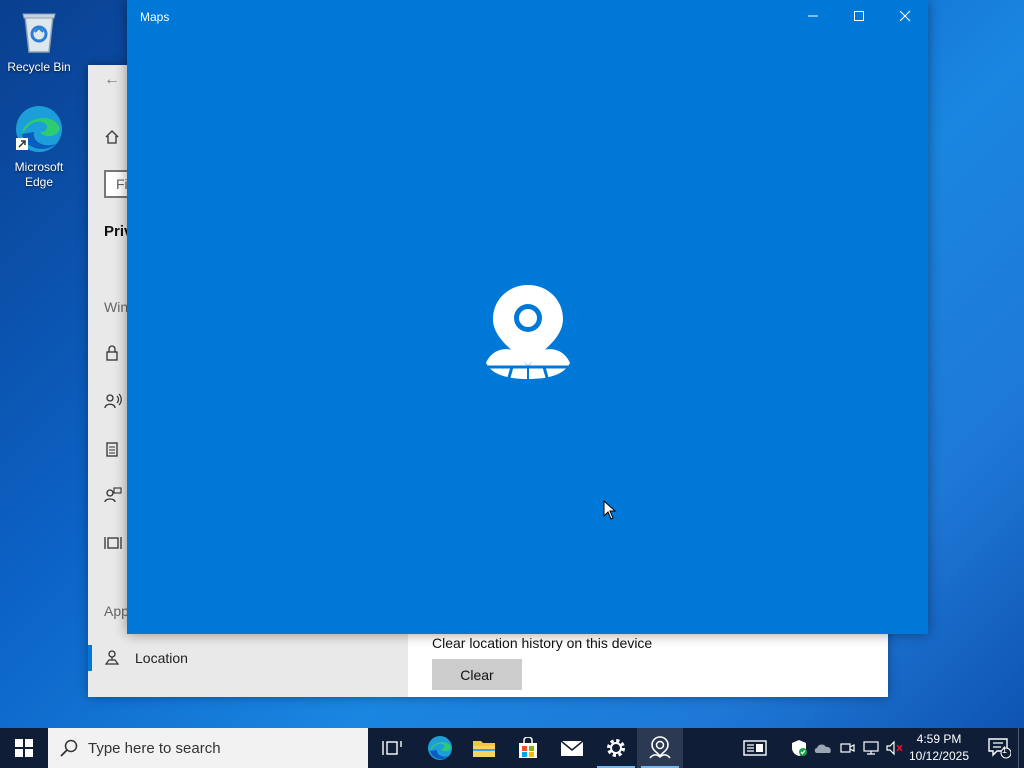  What do you see at coordinates (155, 17) in the screenshot?
I see `window-title: Maps` at bounding box center [155, 17].